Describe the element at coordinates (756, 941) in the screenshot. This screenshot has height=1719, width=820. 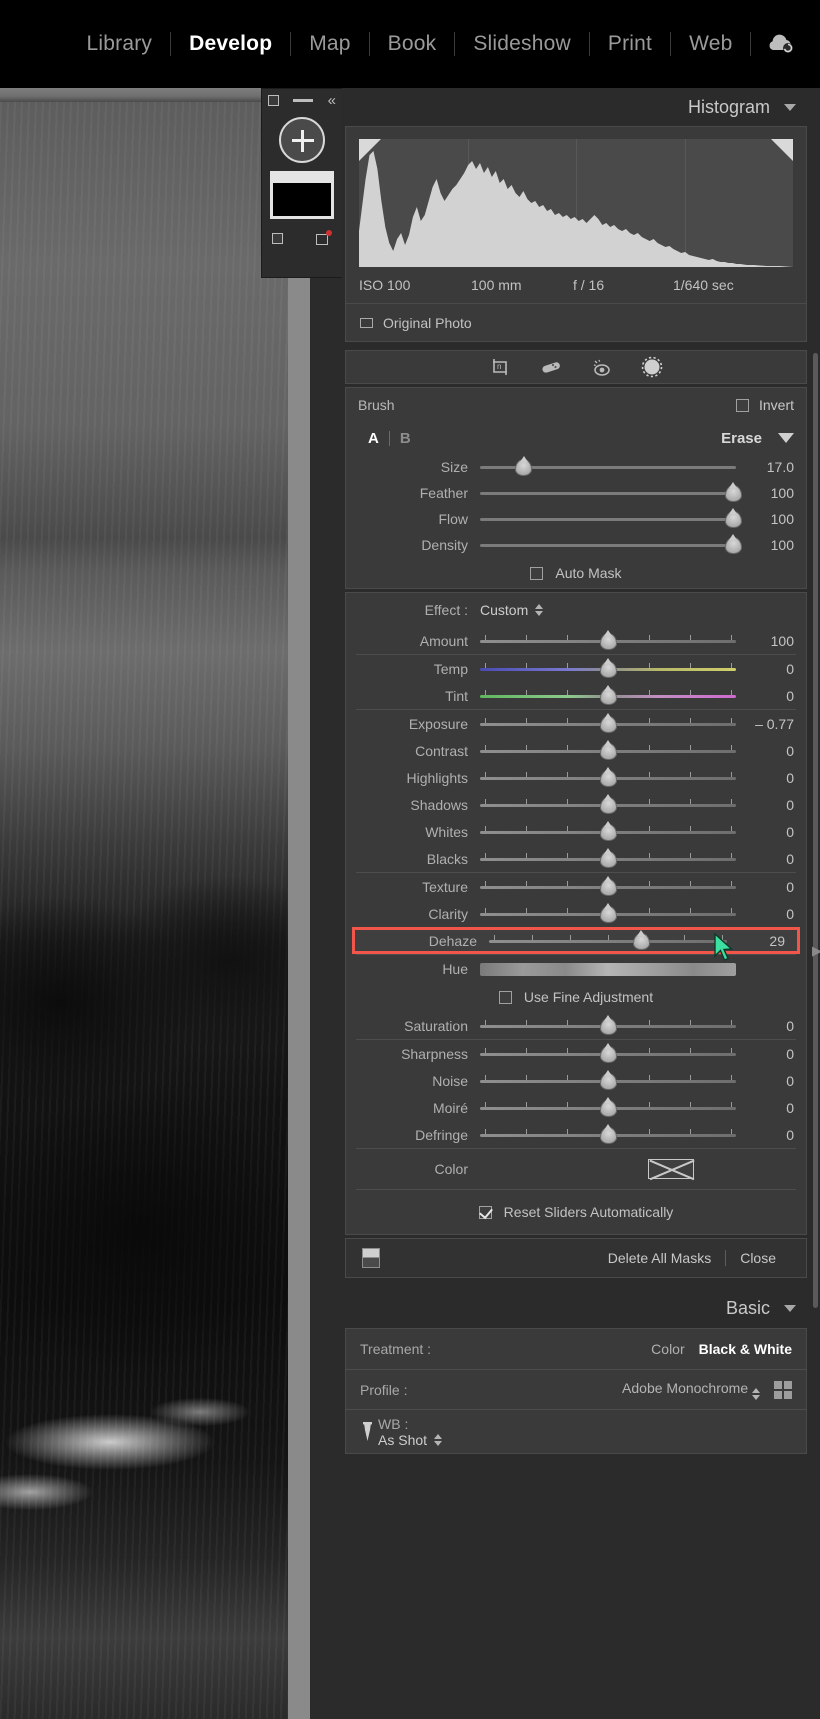
I see `slider-value: 29` at that location.